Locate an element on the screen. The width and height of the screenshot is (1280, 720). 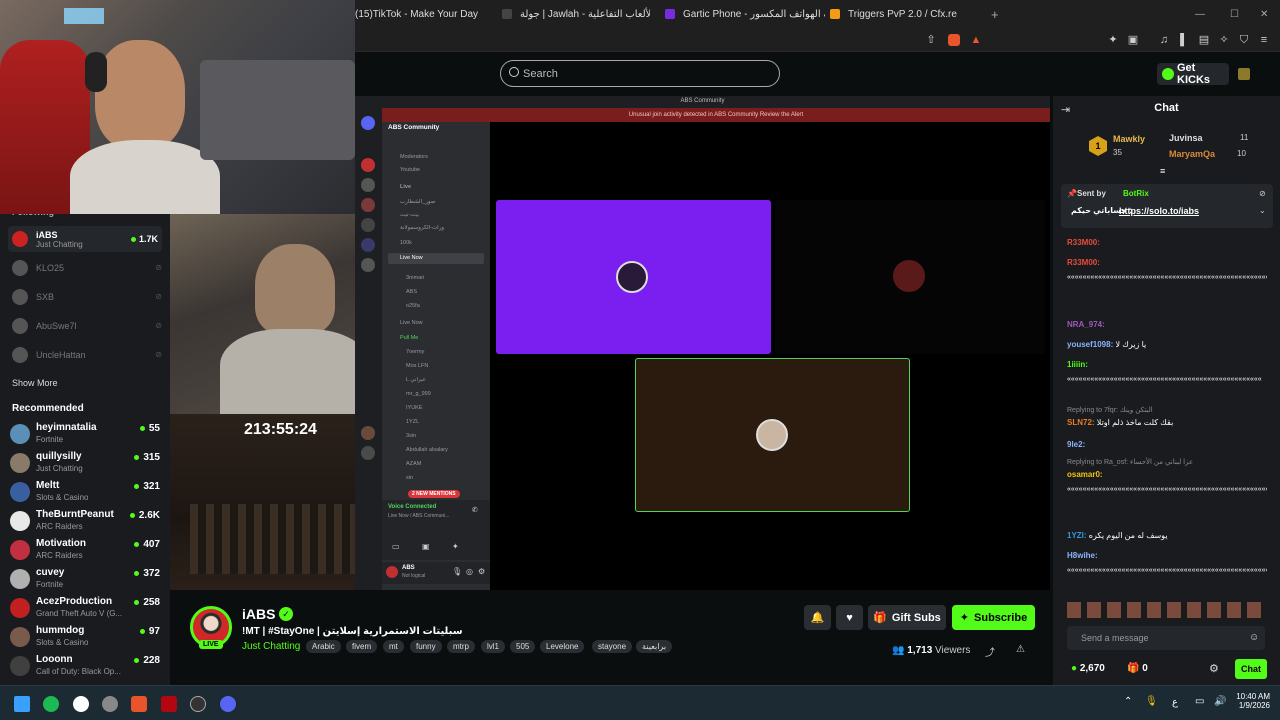
taskbar-clock: 10:40 AM 1/9/2026 is located at coordinates (1251, 701).